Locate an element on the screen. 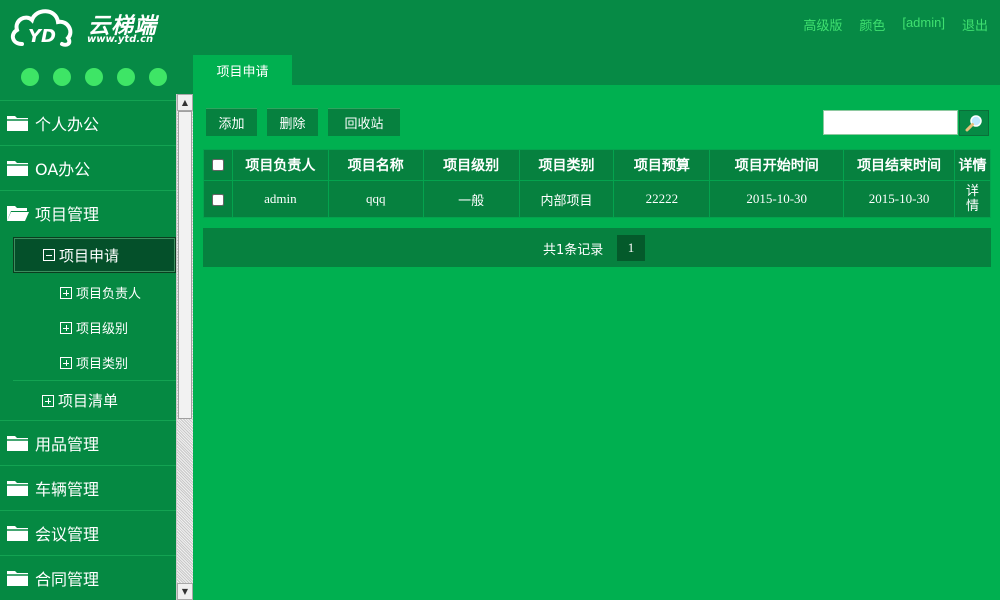 The width and height of the screenshot is (1000, 600). delete-button: 删除 is located at coordinates (292, 122).